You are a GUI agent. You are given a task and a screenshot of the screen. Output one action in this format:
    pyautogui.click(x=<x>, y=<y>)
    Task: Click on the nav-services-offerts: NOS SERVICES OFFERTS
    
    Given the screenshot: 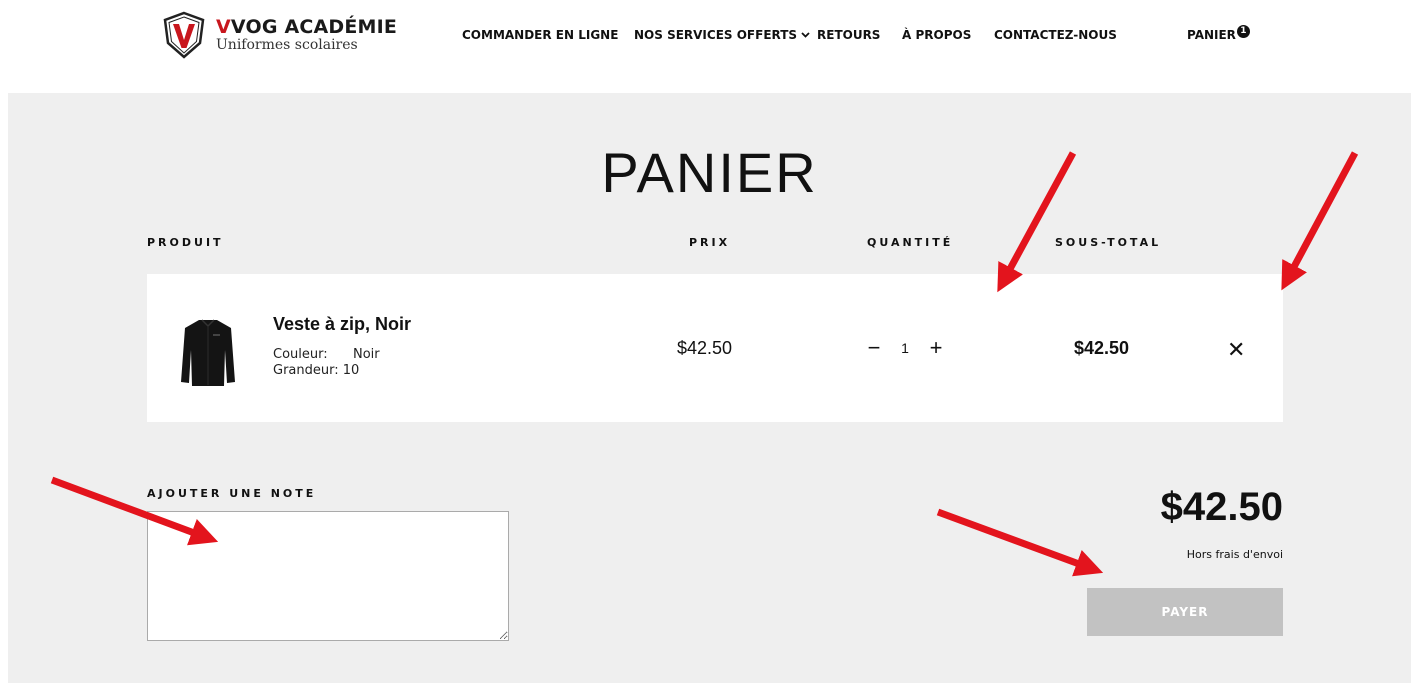 What is the action you would take?
    pyautogui.click(x=722, y=35)
    